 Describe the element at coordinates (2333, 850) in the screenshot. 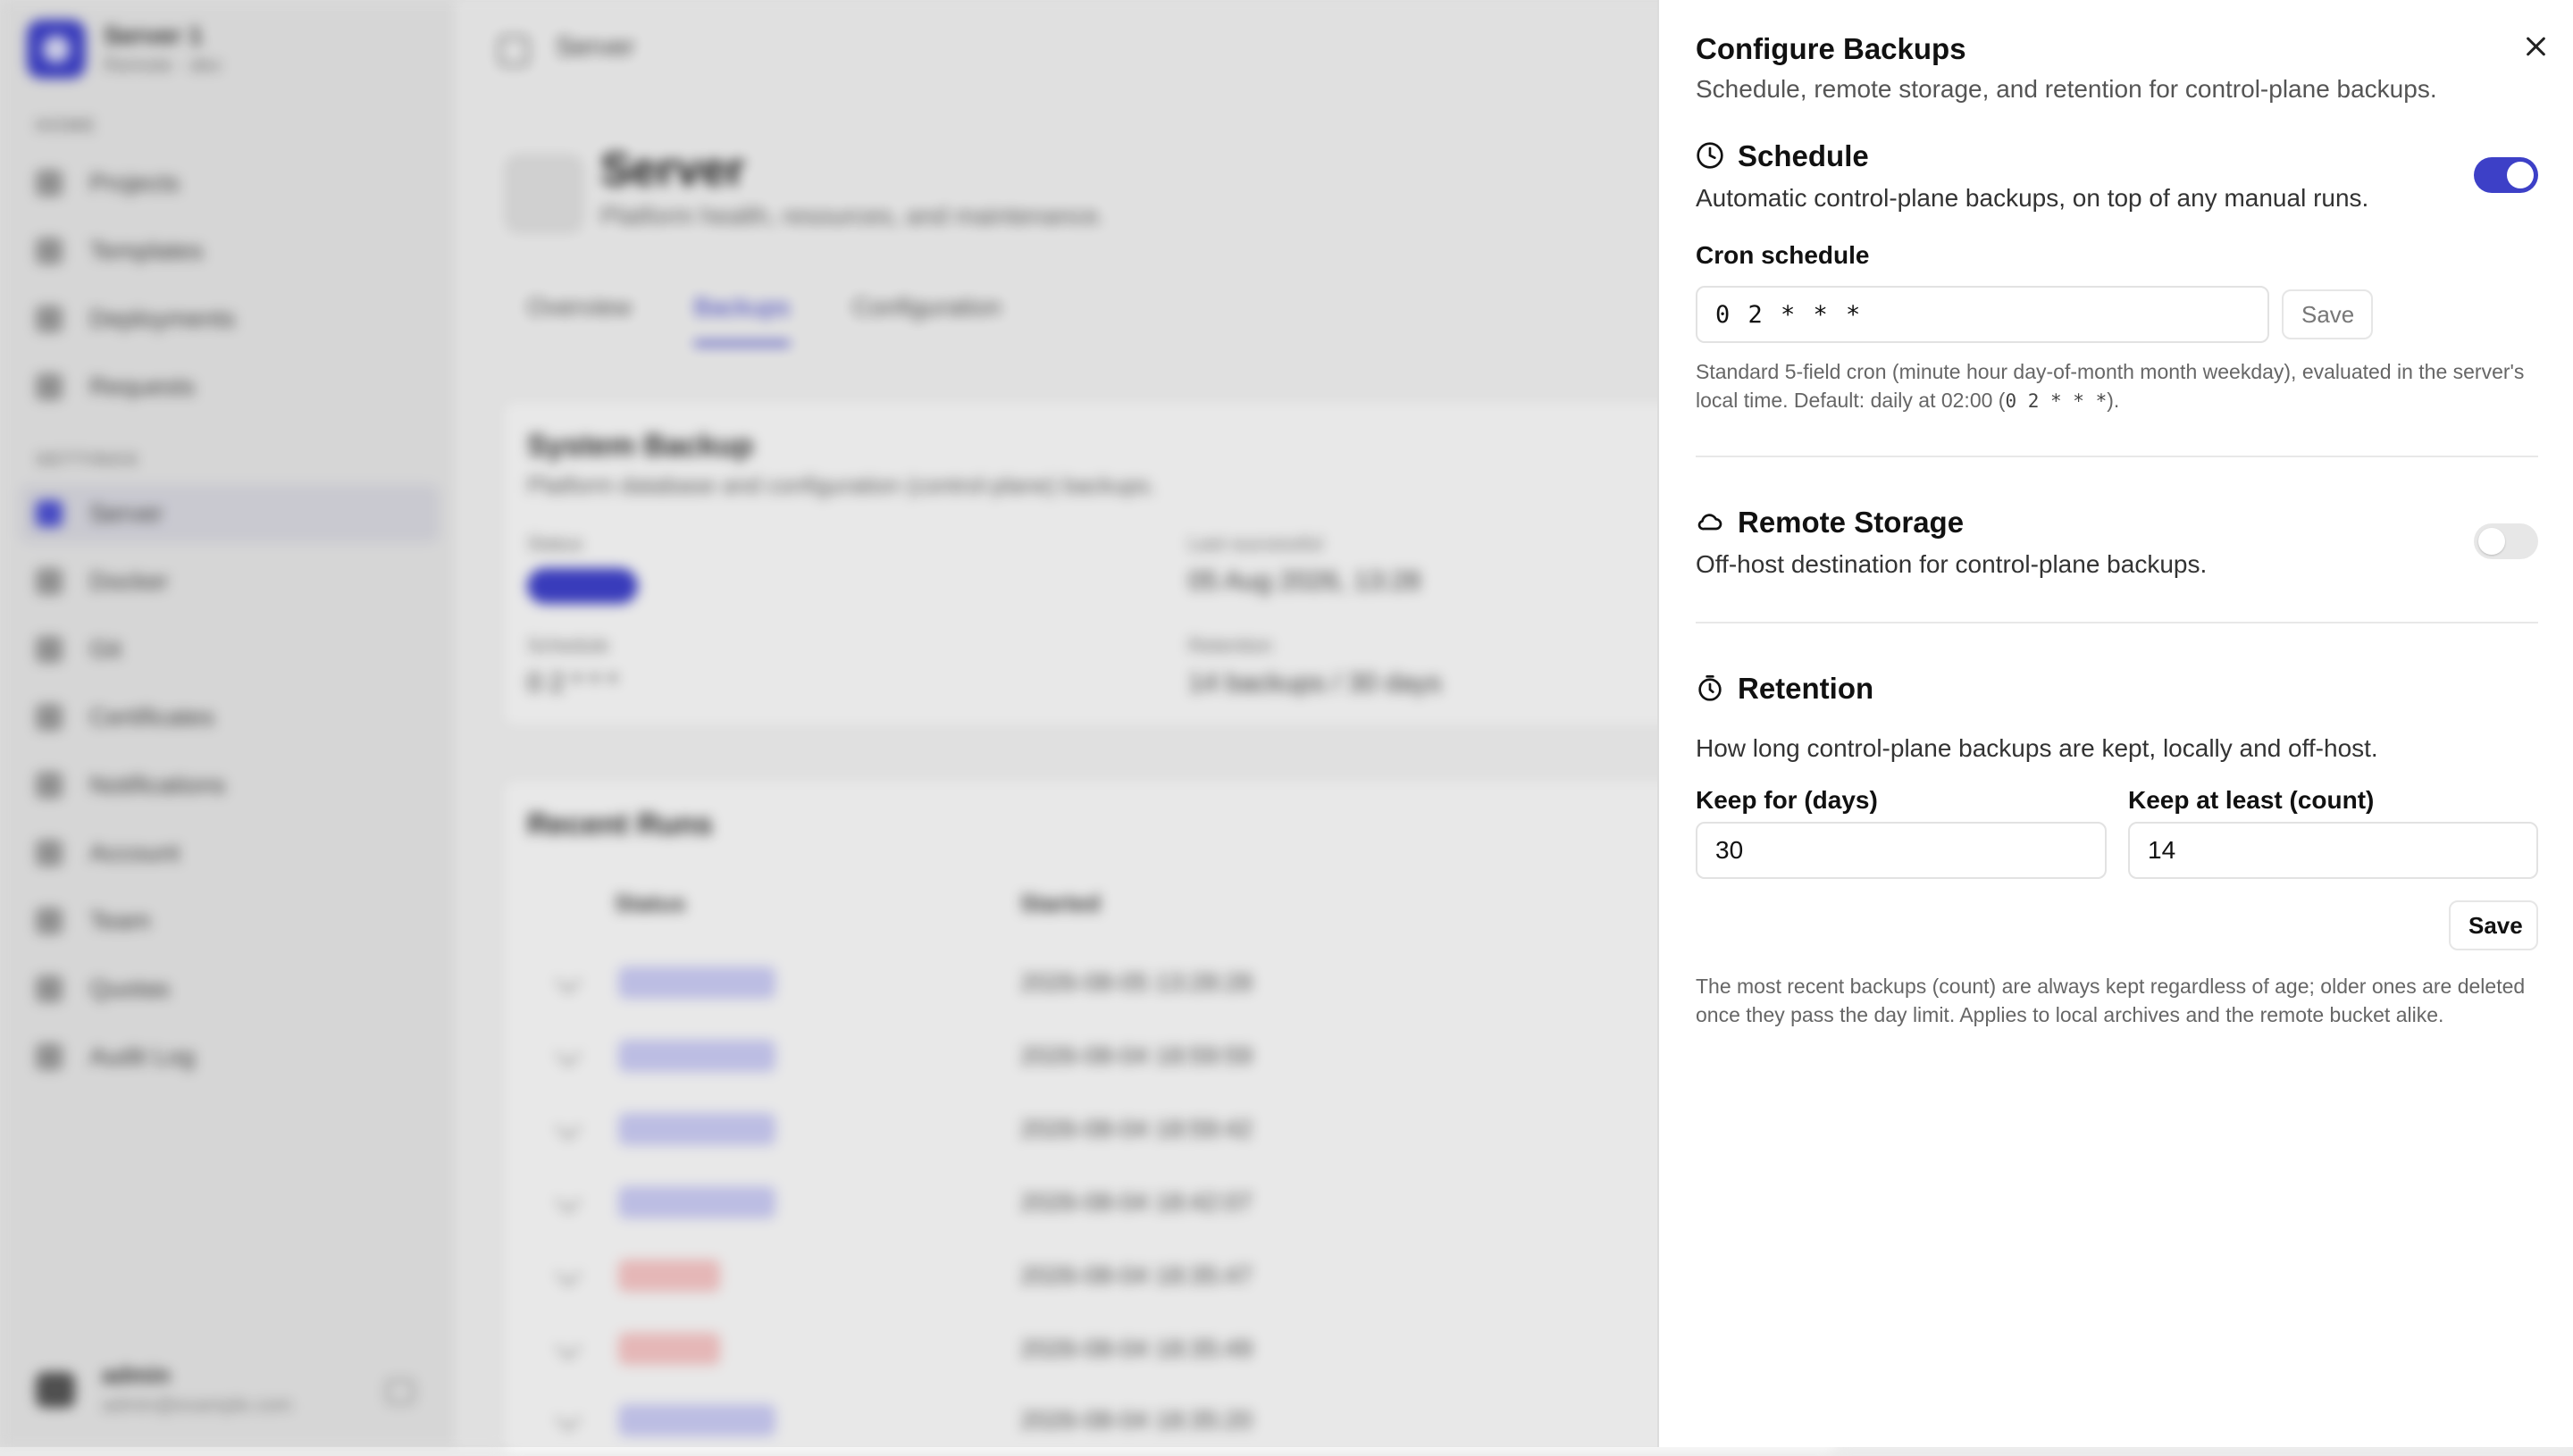

I see `keep-count-input` at that location.